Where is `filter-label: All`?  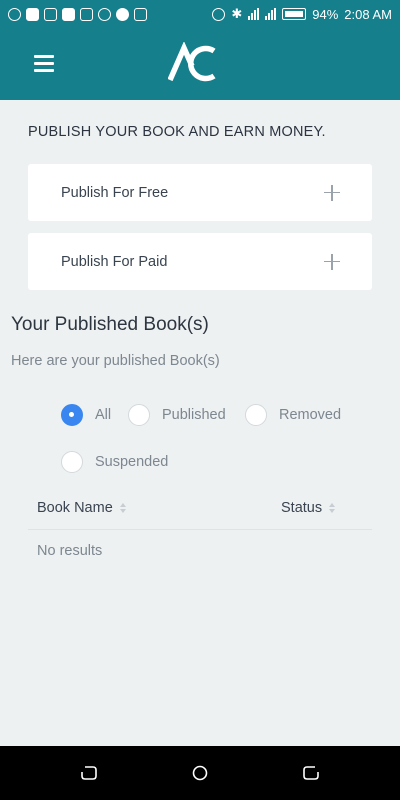 filter-label: All is located at coordinates (103, 415).